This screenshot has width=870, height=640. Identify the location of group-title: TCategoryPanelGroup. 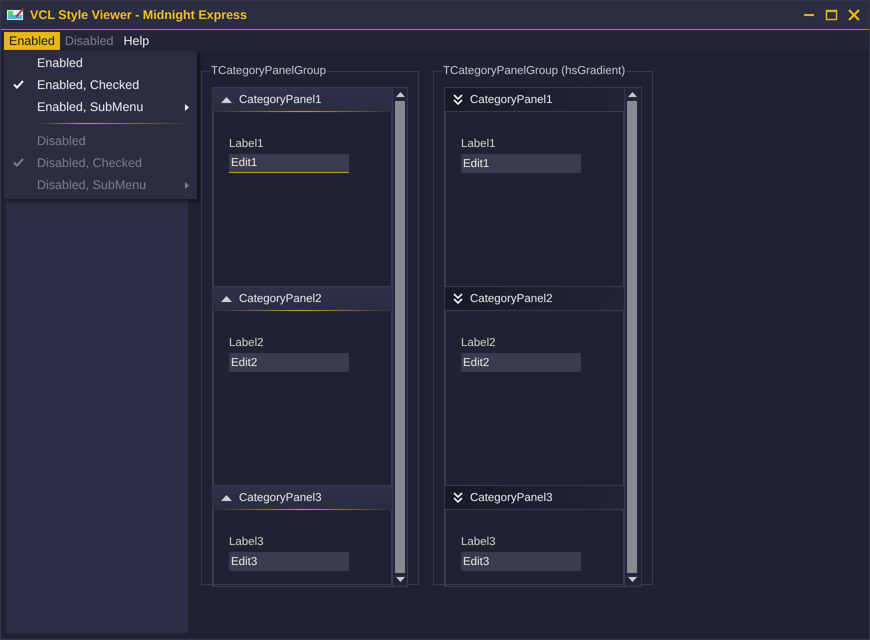
(269, 71).